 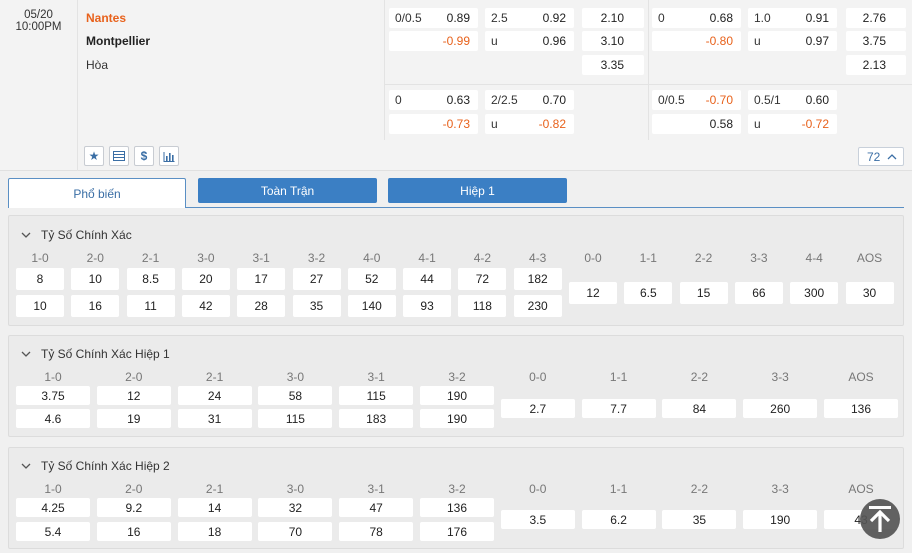 What do you see at coordinates (648, 293) in the screenshot?
I see `odds-box-draw: 6.5` at bounding box center [648, 293].